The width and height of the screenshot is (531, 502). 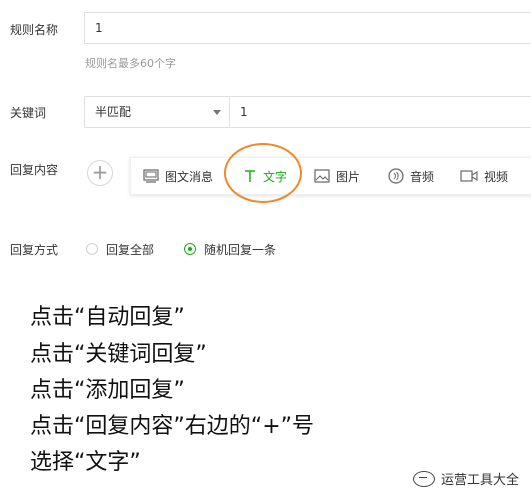 I want to click on reply-mode-label: 回复方式, so click(x=34, y=250).